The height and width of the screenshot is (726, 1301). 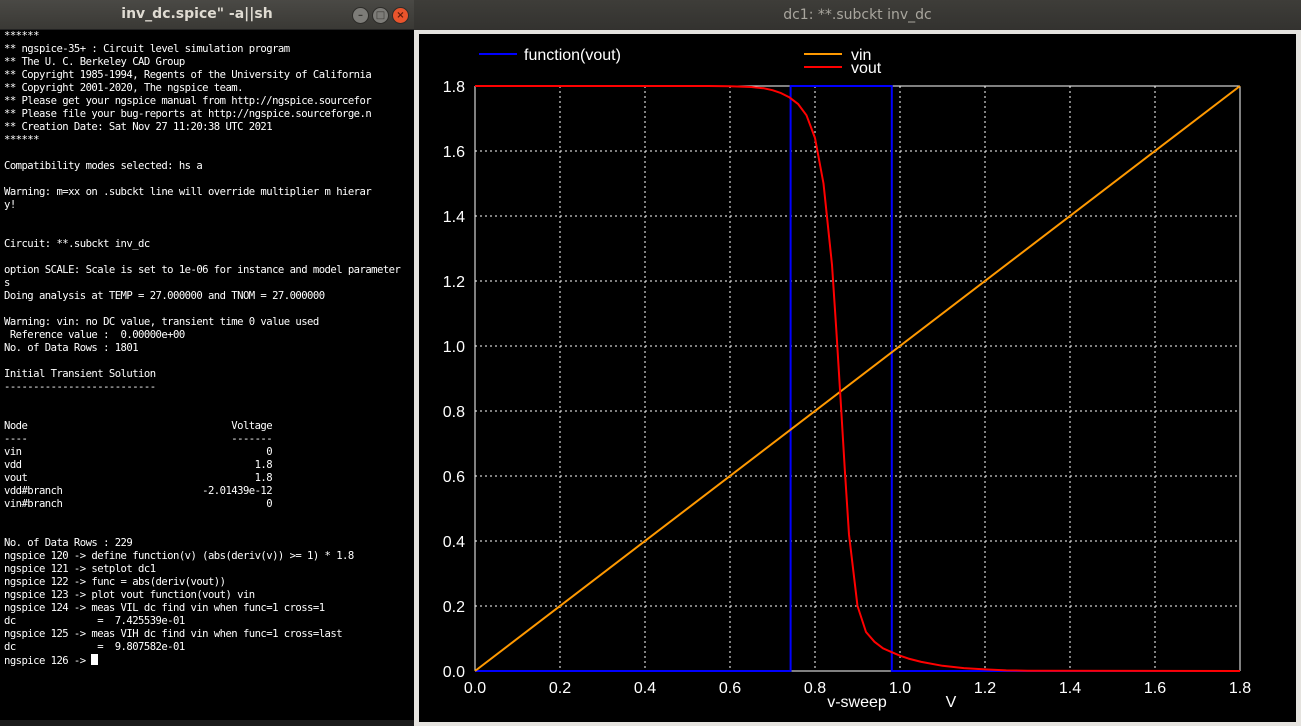 I want to click on x-tick-label: 1.8, so click(x=1240, y=688).